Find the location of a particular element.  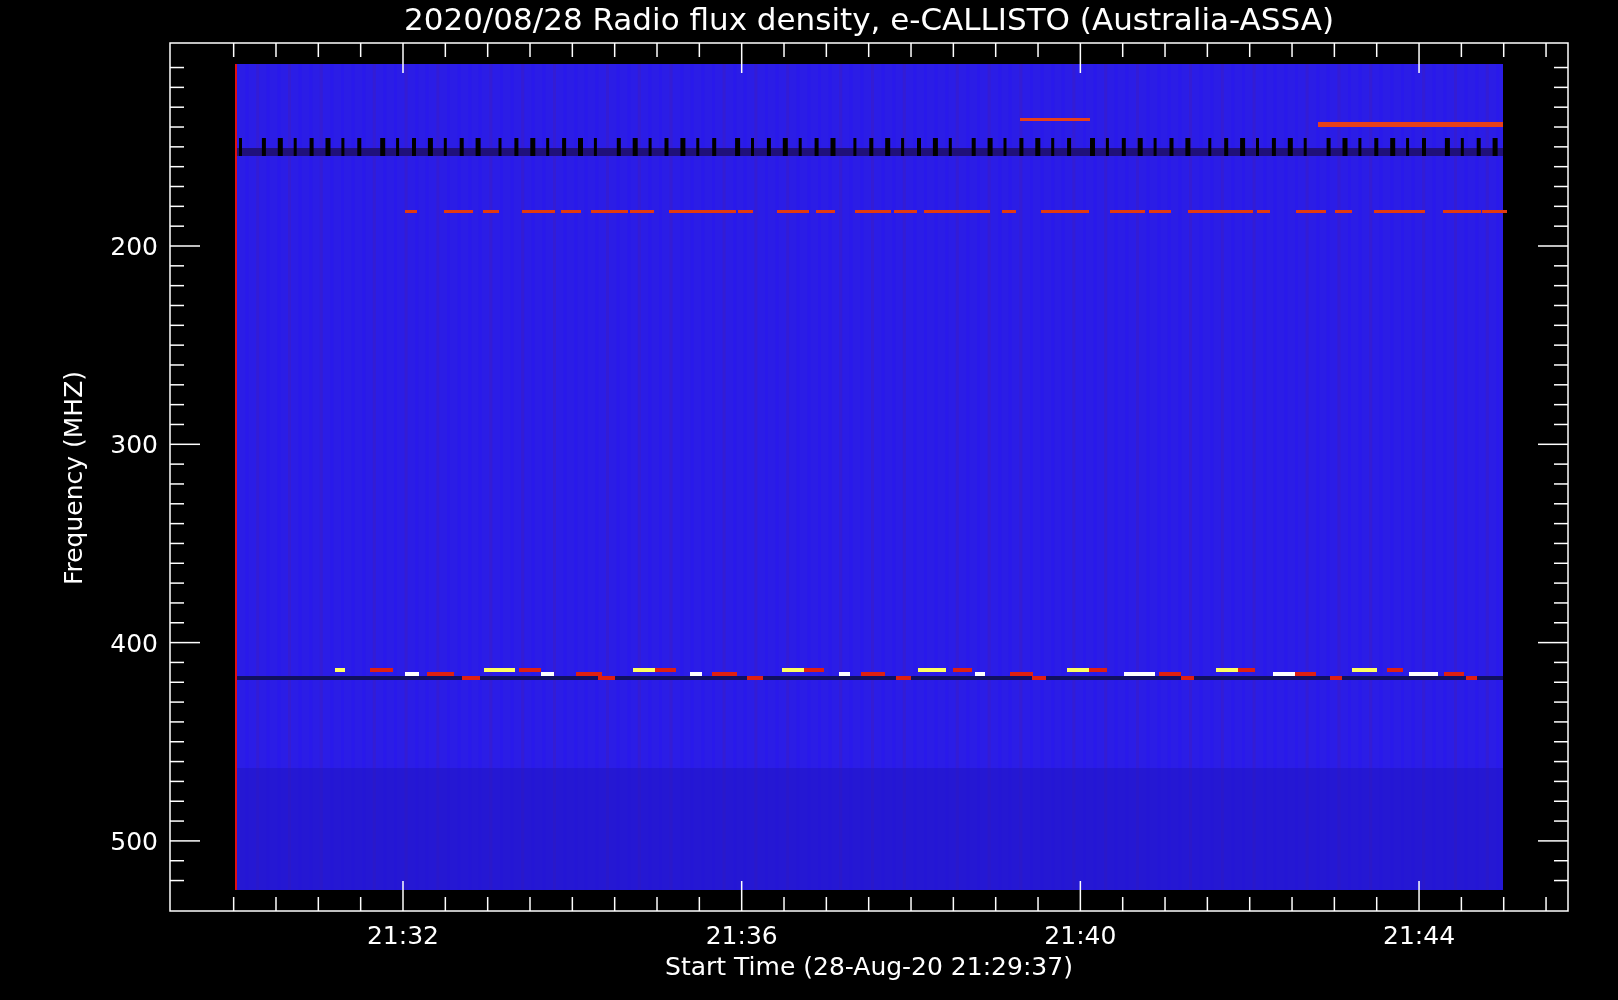

y-axis-label: Frequency (MHZ) is located at coordinates (73, 478).